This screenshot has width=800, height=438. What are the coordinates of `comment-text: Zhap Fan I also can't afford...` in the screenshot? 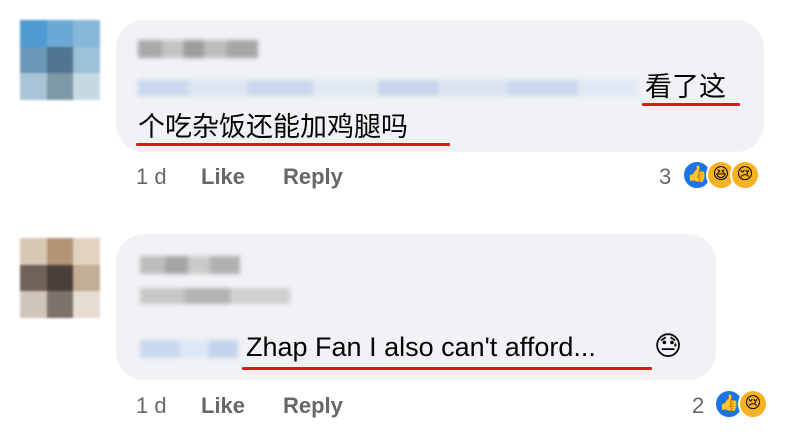 It's located at (421, 347).